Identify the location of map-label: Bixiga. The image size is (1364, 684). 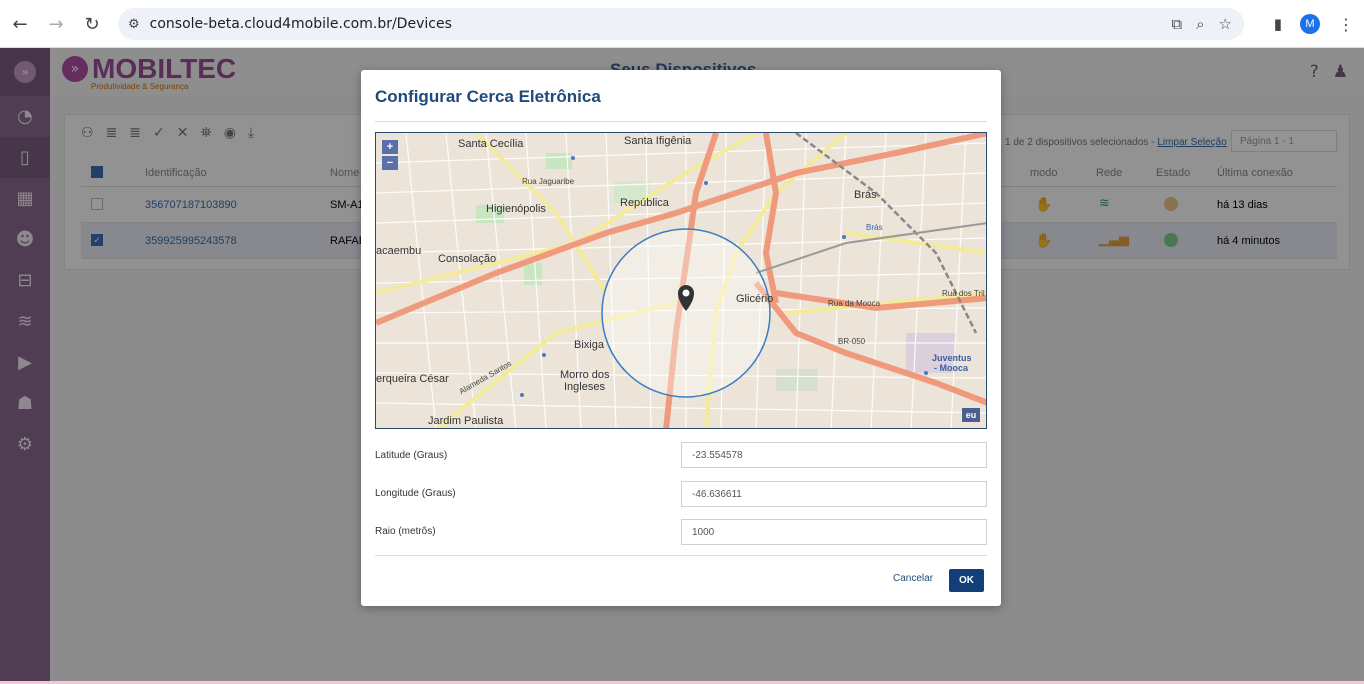
(589, 345).